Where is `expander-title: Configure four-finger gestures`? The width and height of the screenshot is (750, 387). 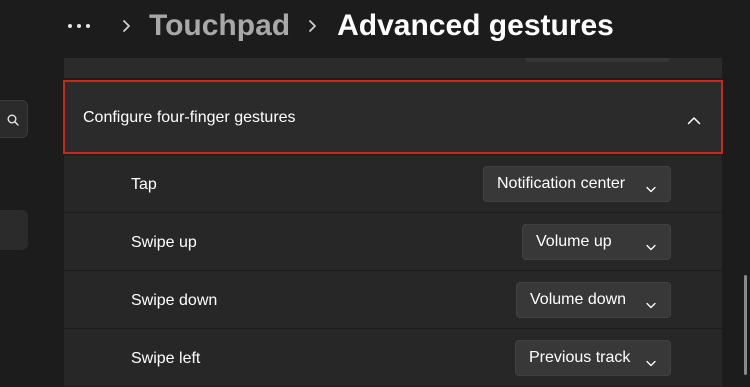
expander-title: Configure four-finger gestures is located at coordinates (189, 117).